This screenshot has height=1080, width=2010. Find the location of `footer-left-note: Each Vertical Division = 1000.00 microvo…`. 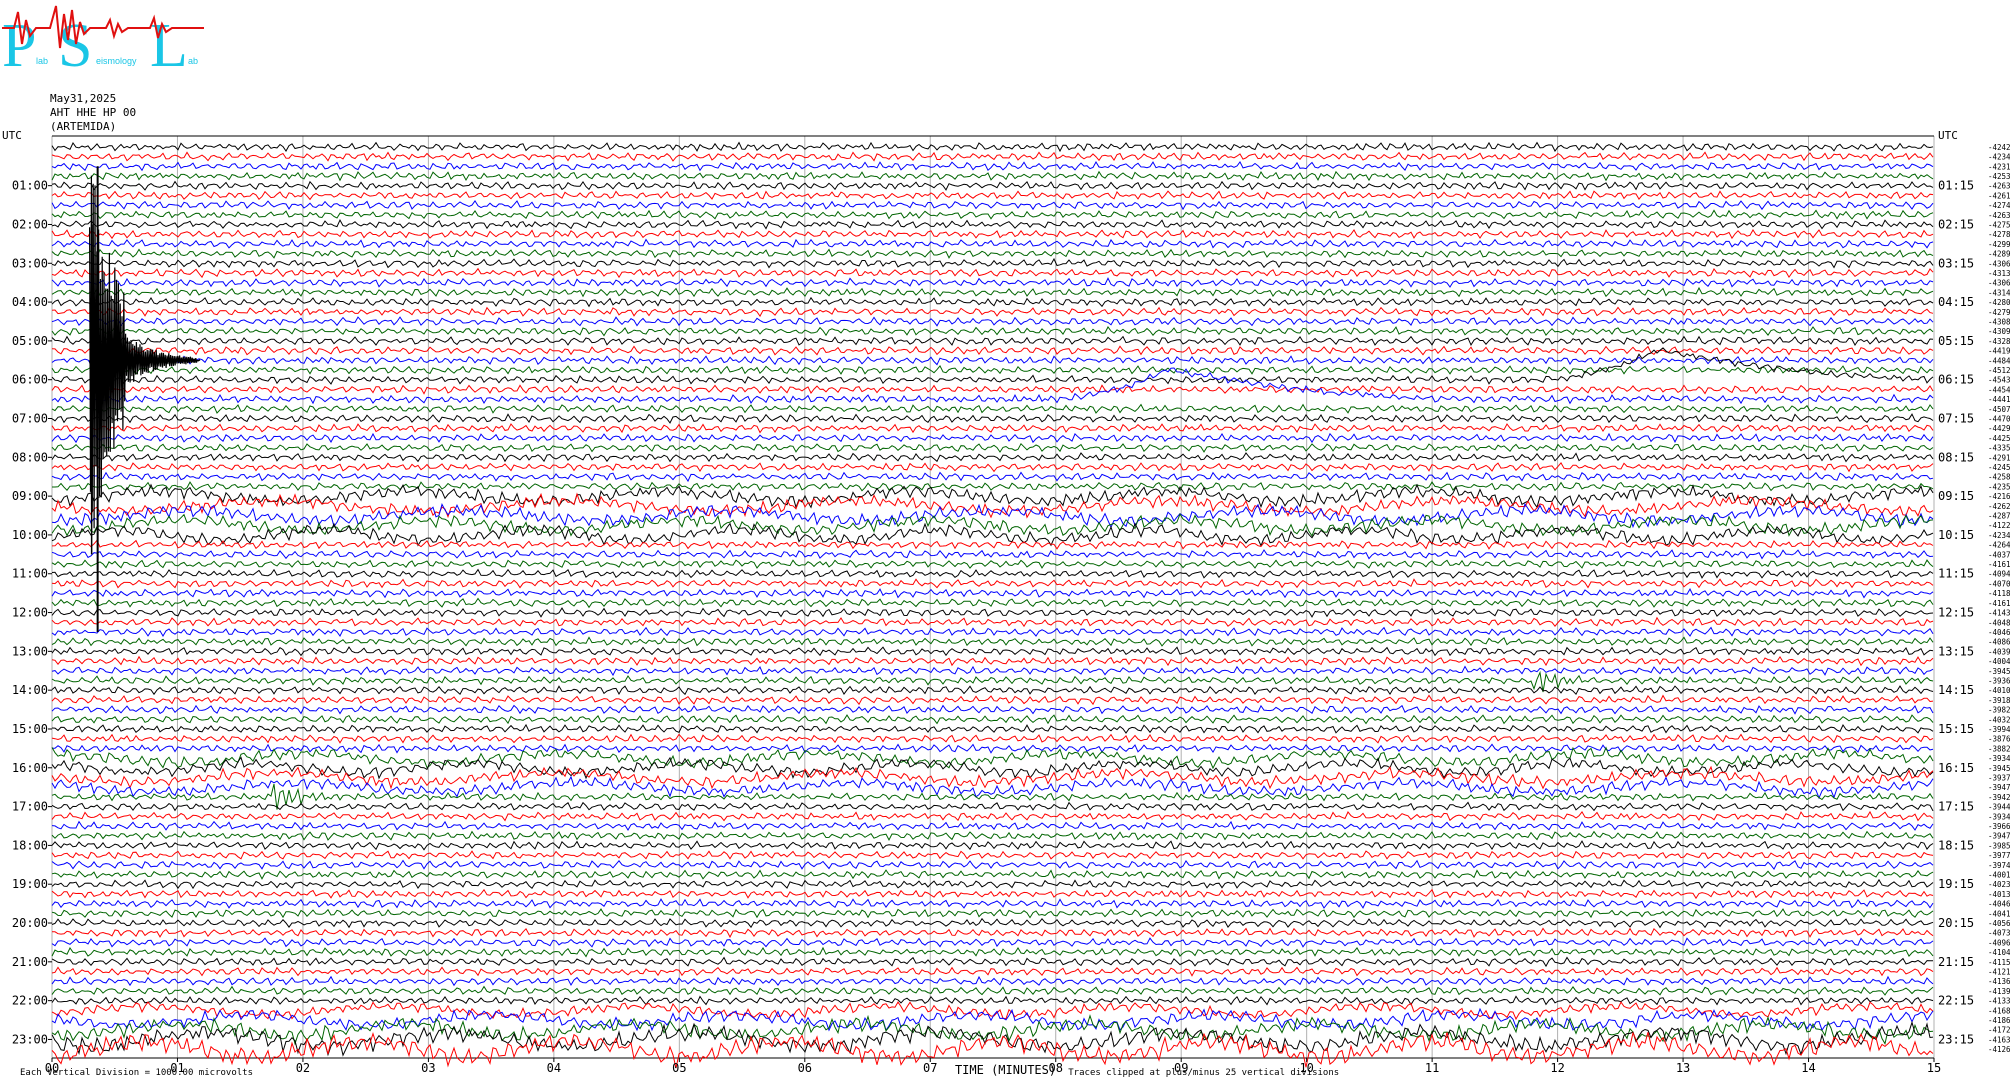

footer-left-note: Each Vertical Division = 1000.00 microvo… is located at coordinates (136, 1073).